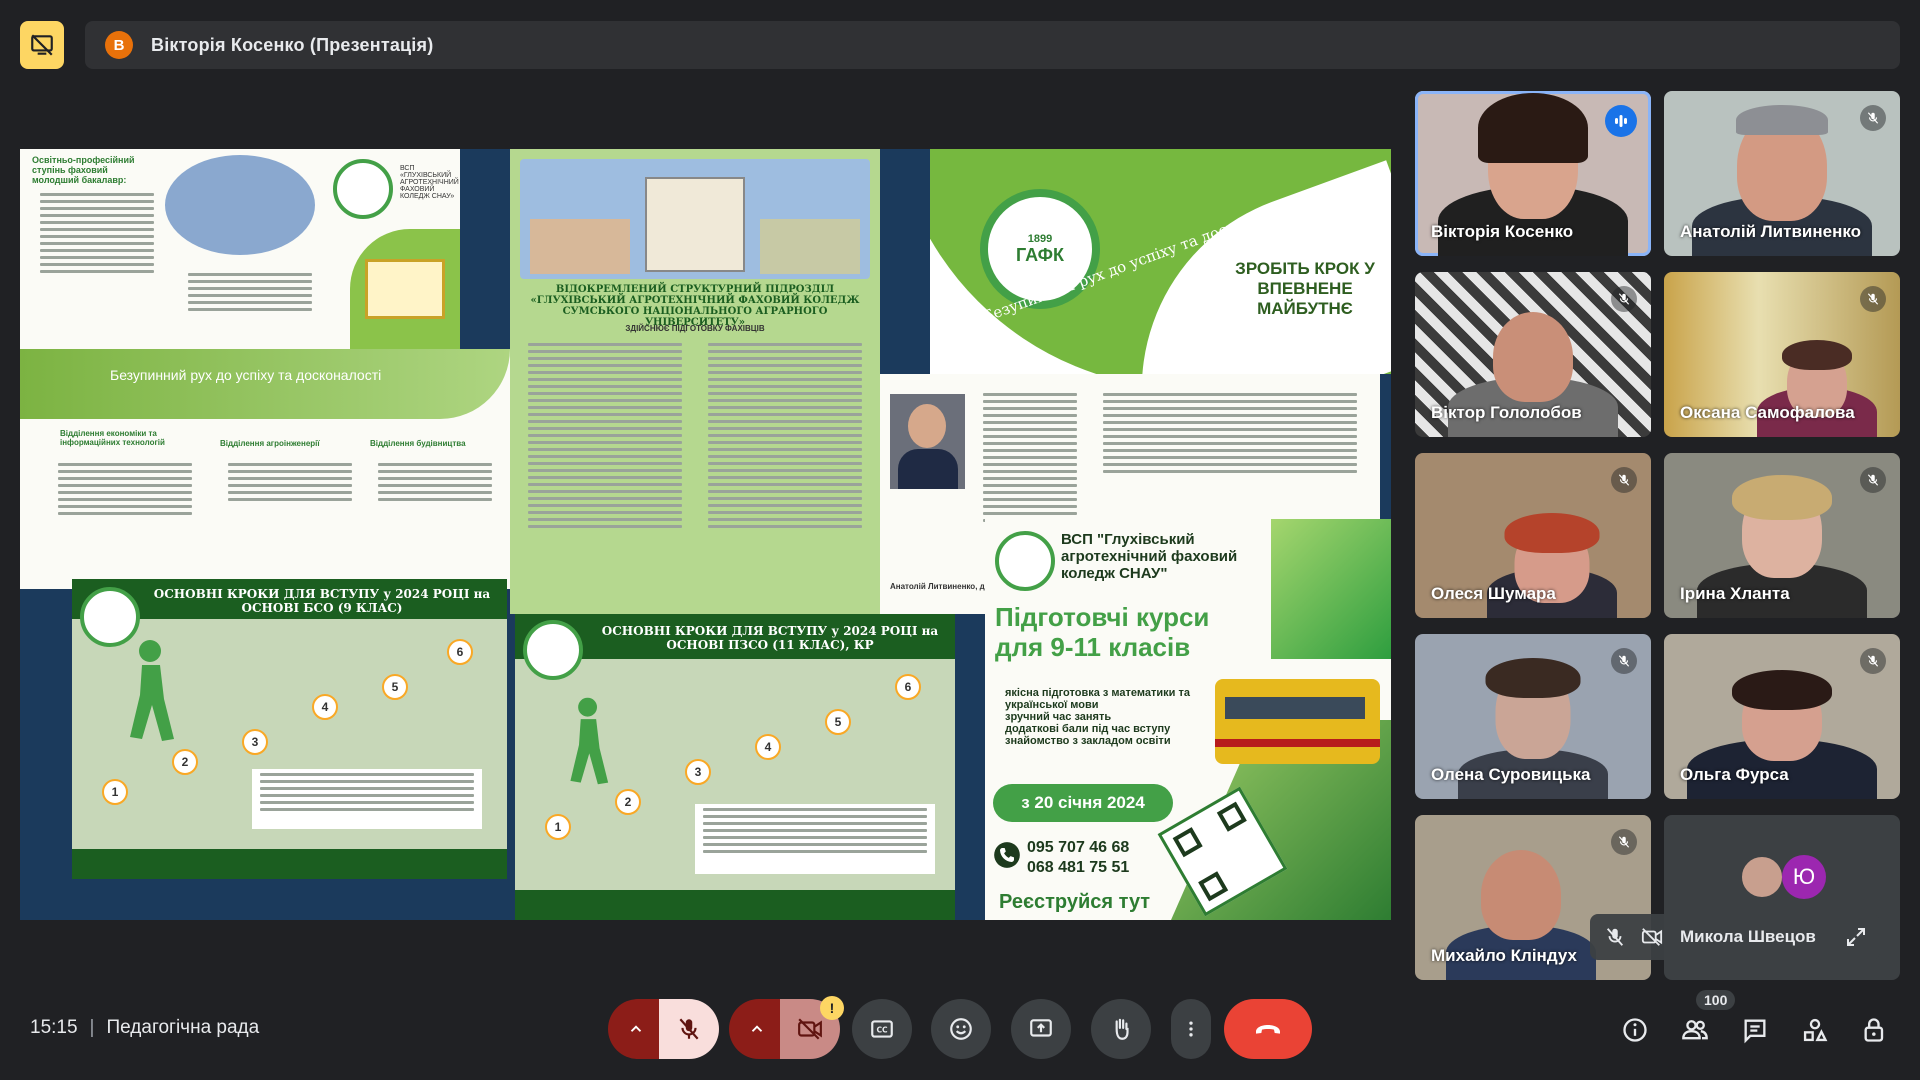  Describe the element at coordinates (1716, 1000) in the screenshot. I see `participants-count-badge: 100` at that location.